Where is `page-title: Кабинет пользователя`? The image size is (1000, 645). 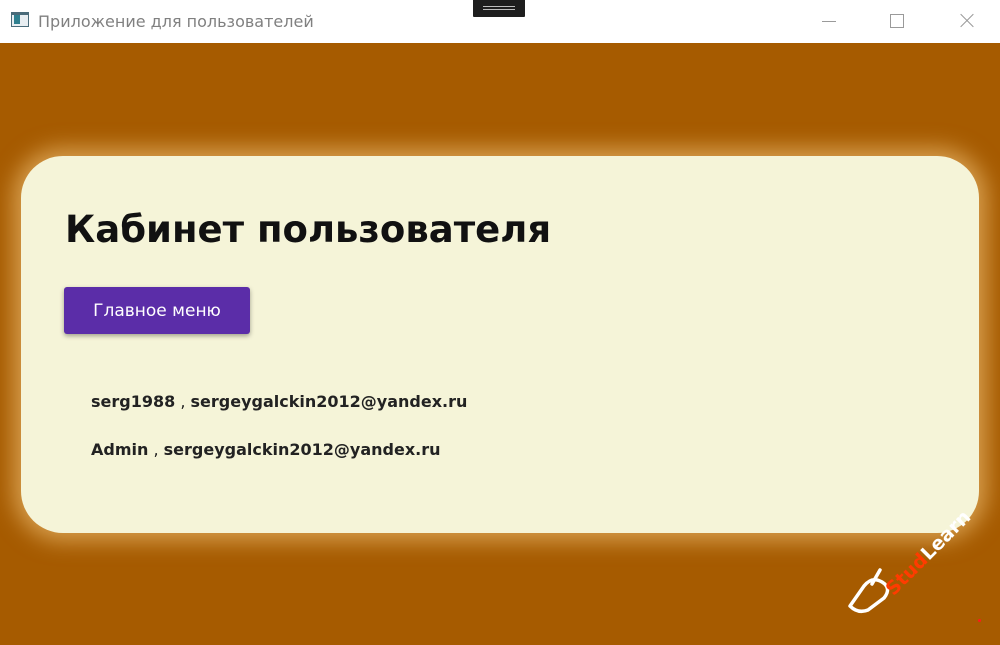 page-title: Кабинет пользователя is located at coordinates (308, 229).